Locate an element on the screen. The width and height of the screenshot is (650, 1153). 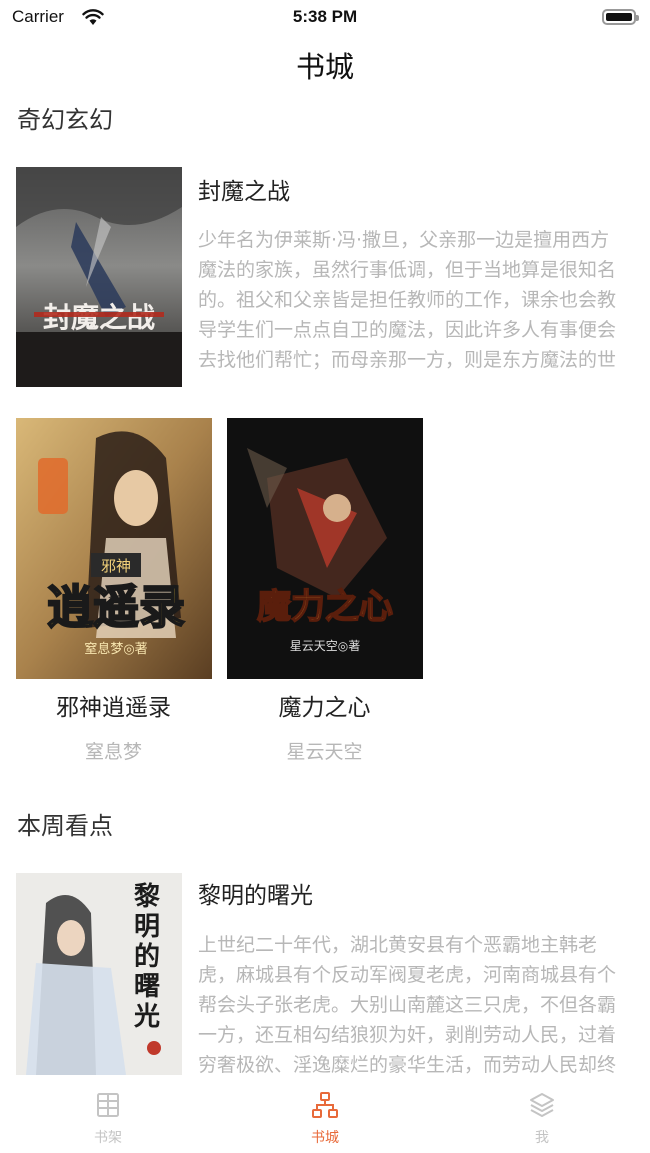
cover-title-text: 逍遥录 is located at coordinates (116, 607).